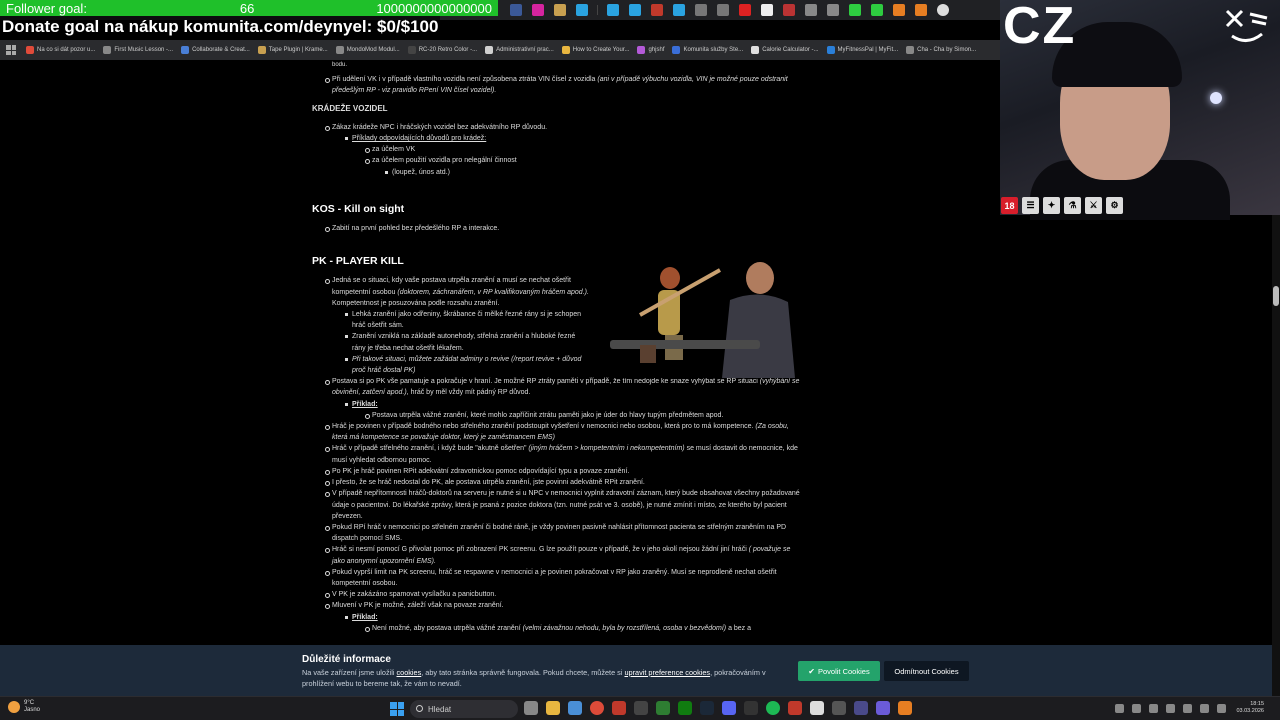 Image resolution: width=1280 pixels, height=720 pixels. I want to click on nvidia-icon, so click(663, 708).